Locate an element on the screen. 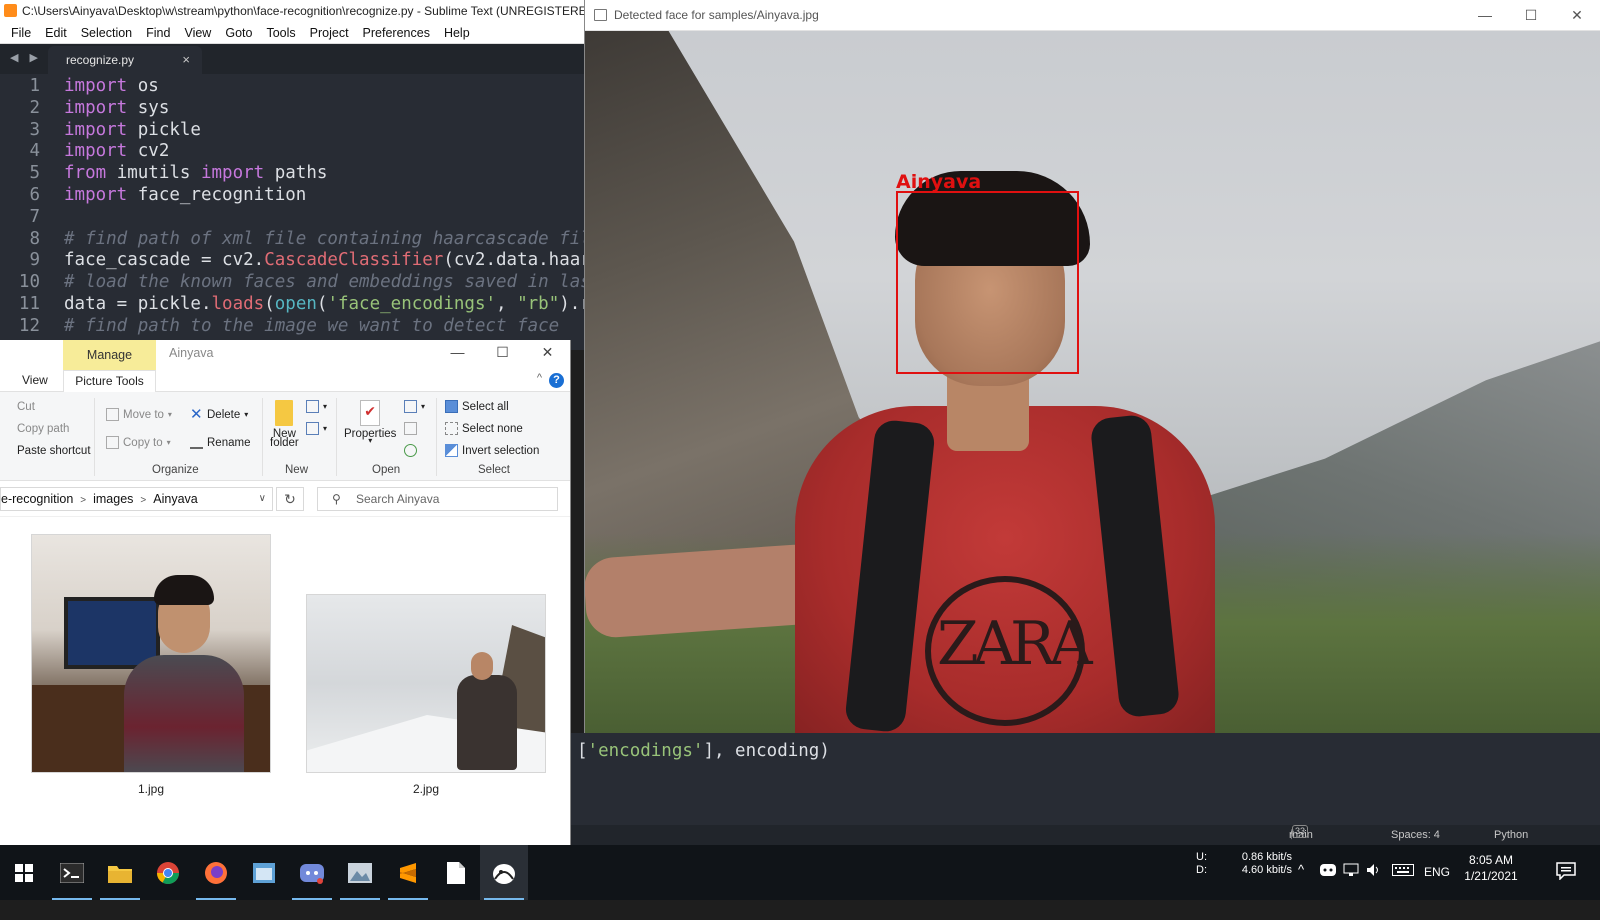 This screenshot has width=1600, height=920. menu-help: Help is located at coordinates (457, 32).